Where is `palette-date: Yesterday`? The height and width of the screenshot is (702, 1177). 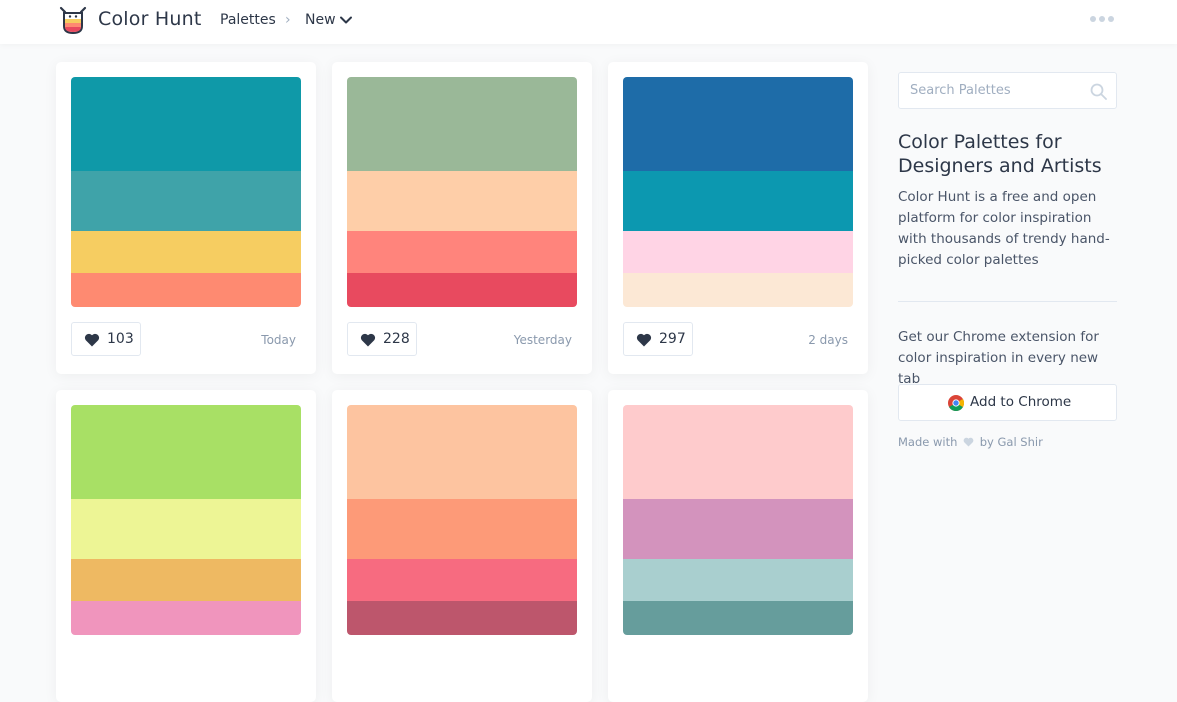 palette-date: Yesterday is located at coordinates (542, 340).